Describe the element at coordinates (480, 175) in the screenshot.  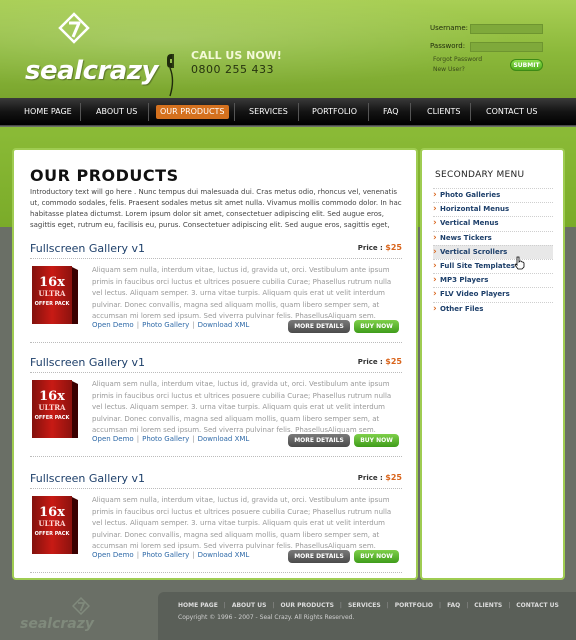
I see `secondary-menu-title: SECONDARY MENU` at that location.